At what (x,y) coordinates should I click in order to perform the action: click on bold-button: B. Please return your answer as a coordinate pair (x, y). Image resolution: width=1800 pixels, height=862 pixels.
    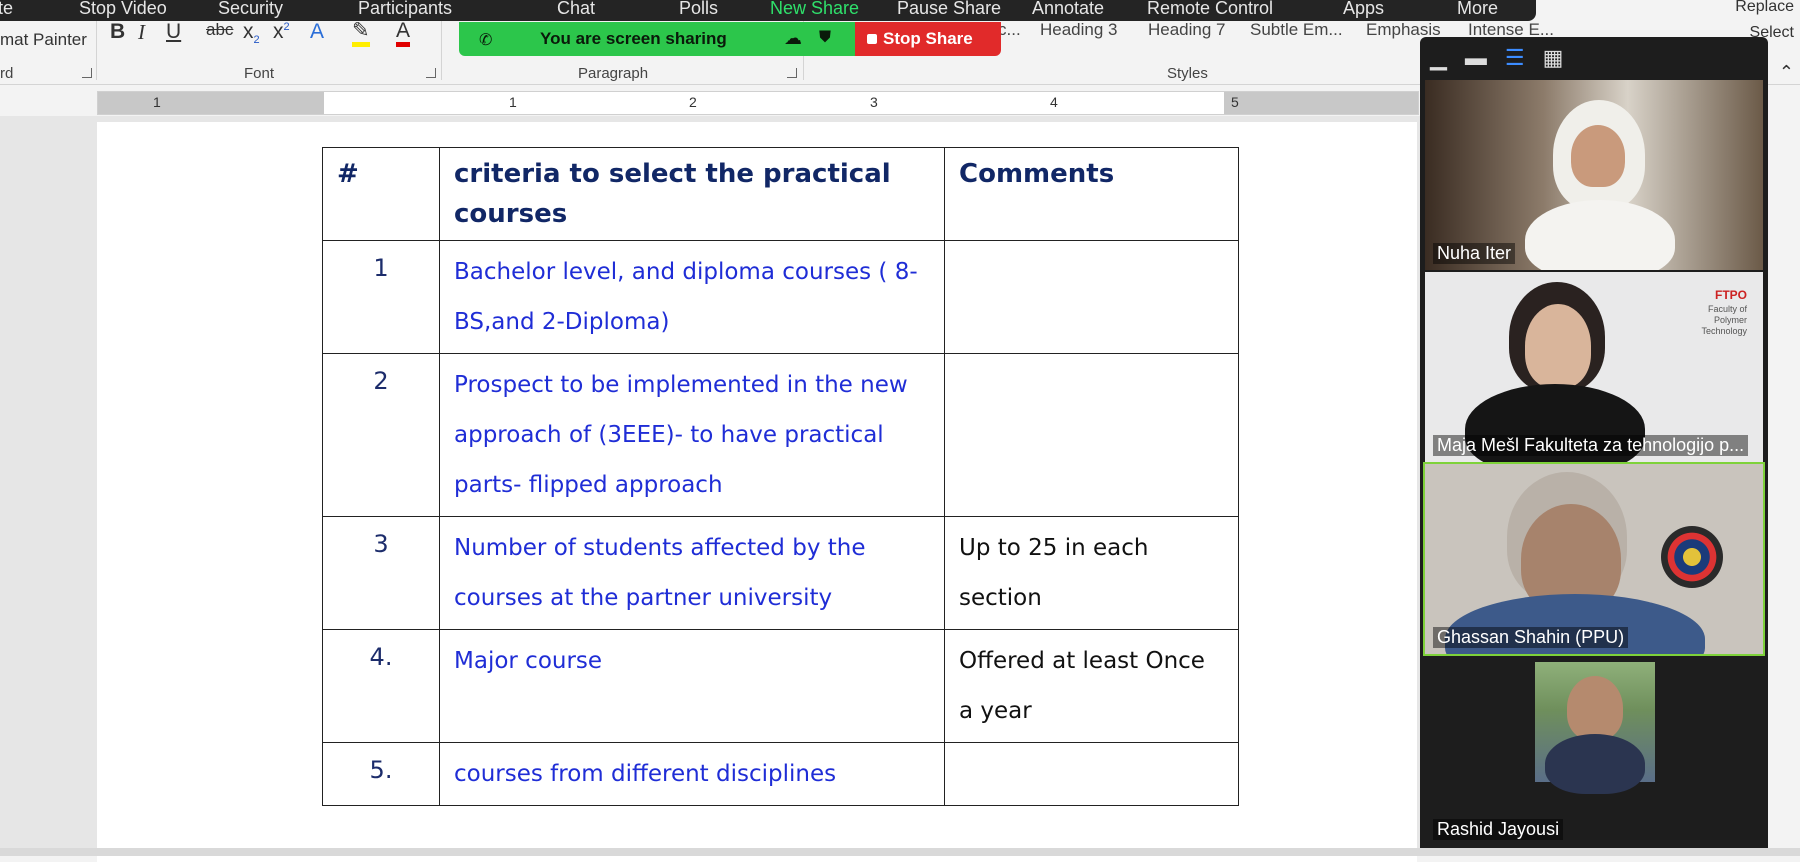
    Looking at the image, I should click on (117, 32).